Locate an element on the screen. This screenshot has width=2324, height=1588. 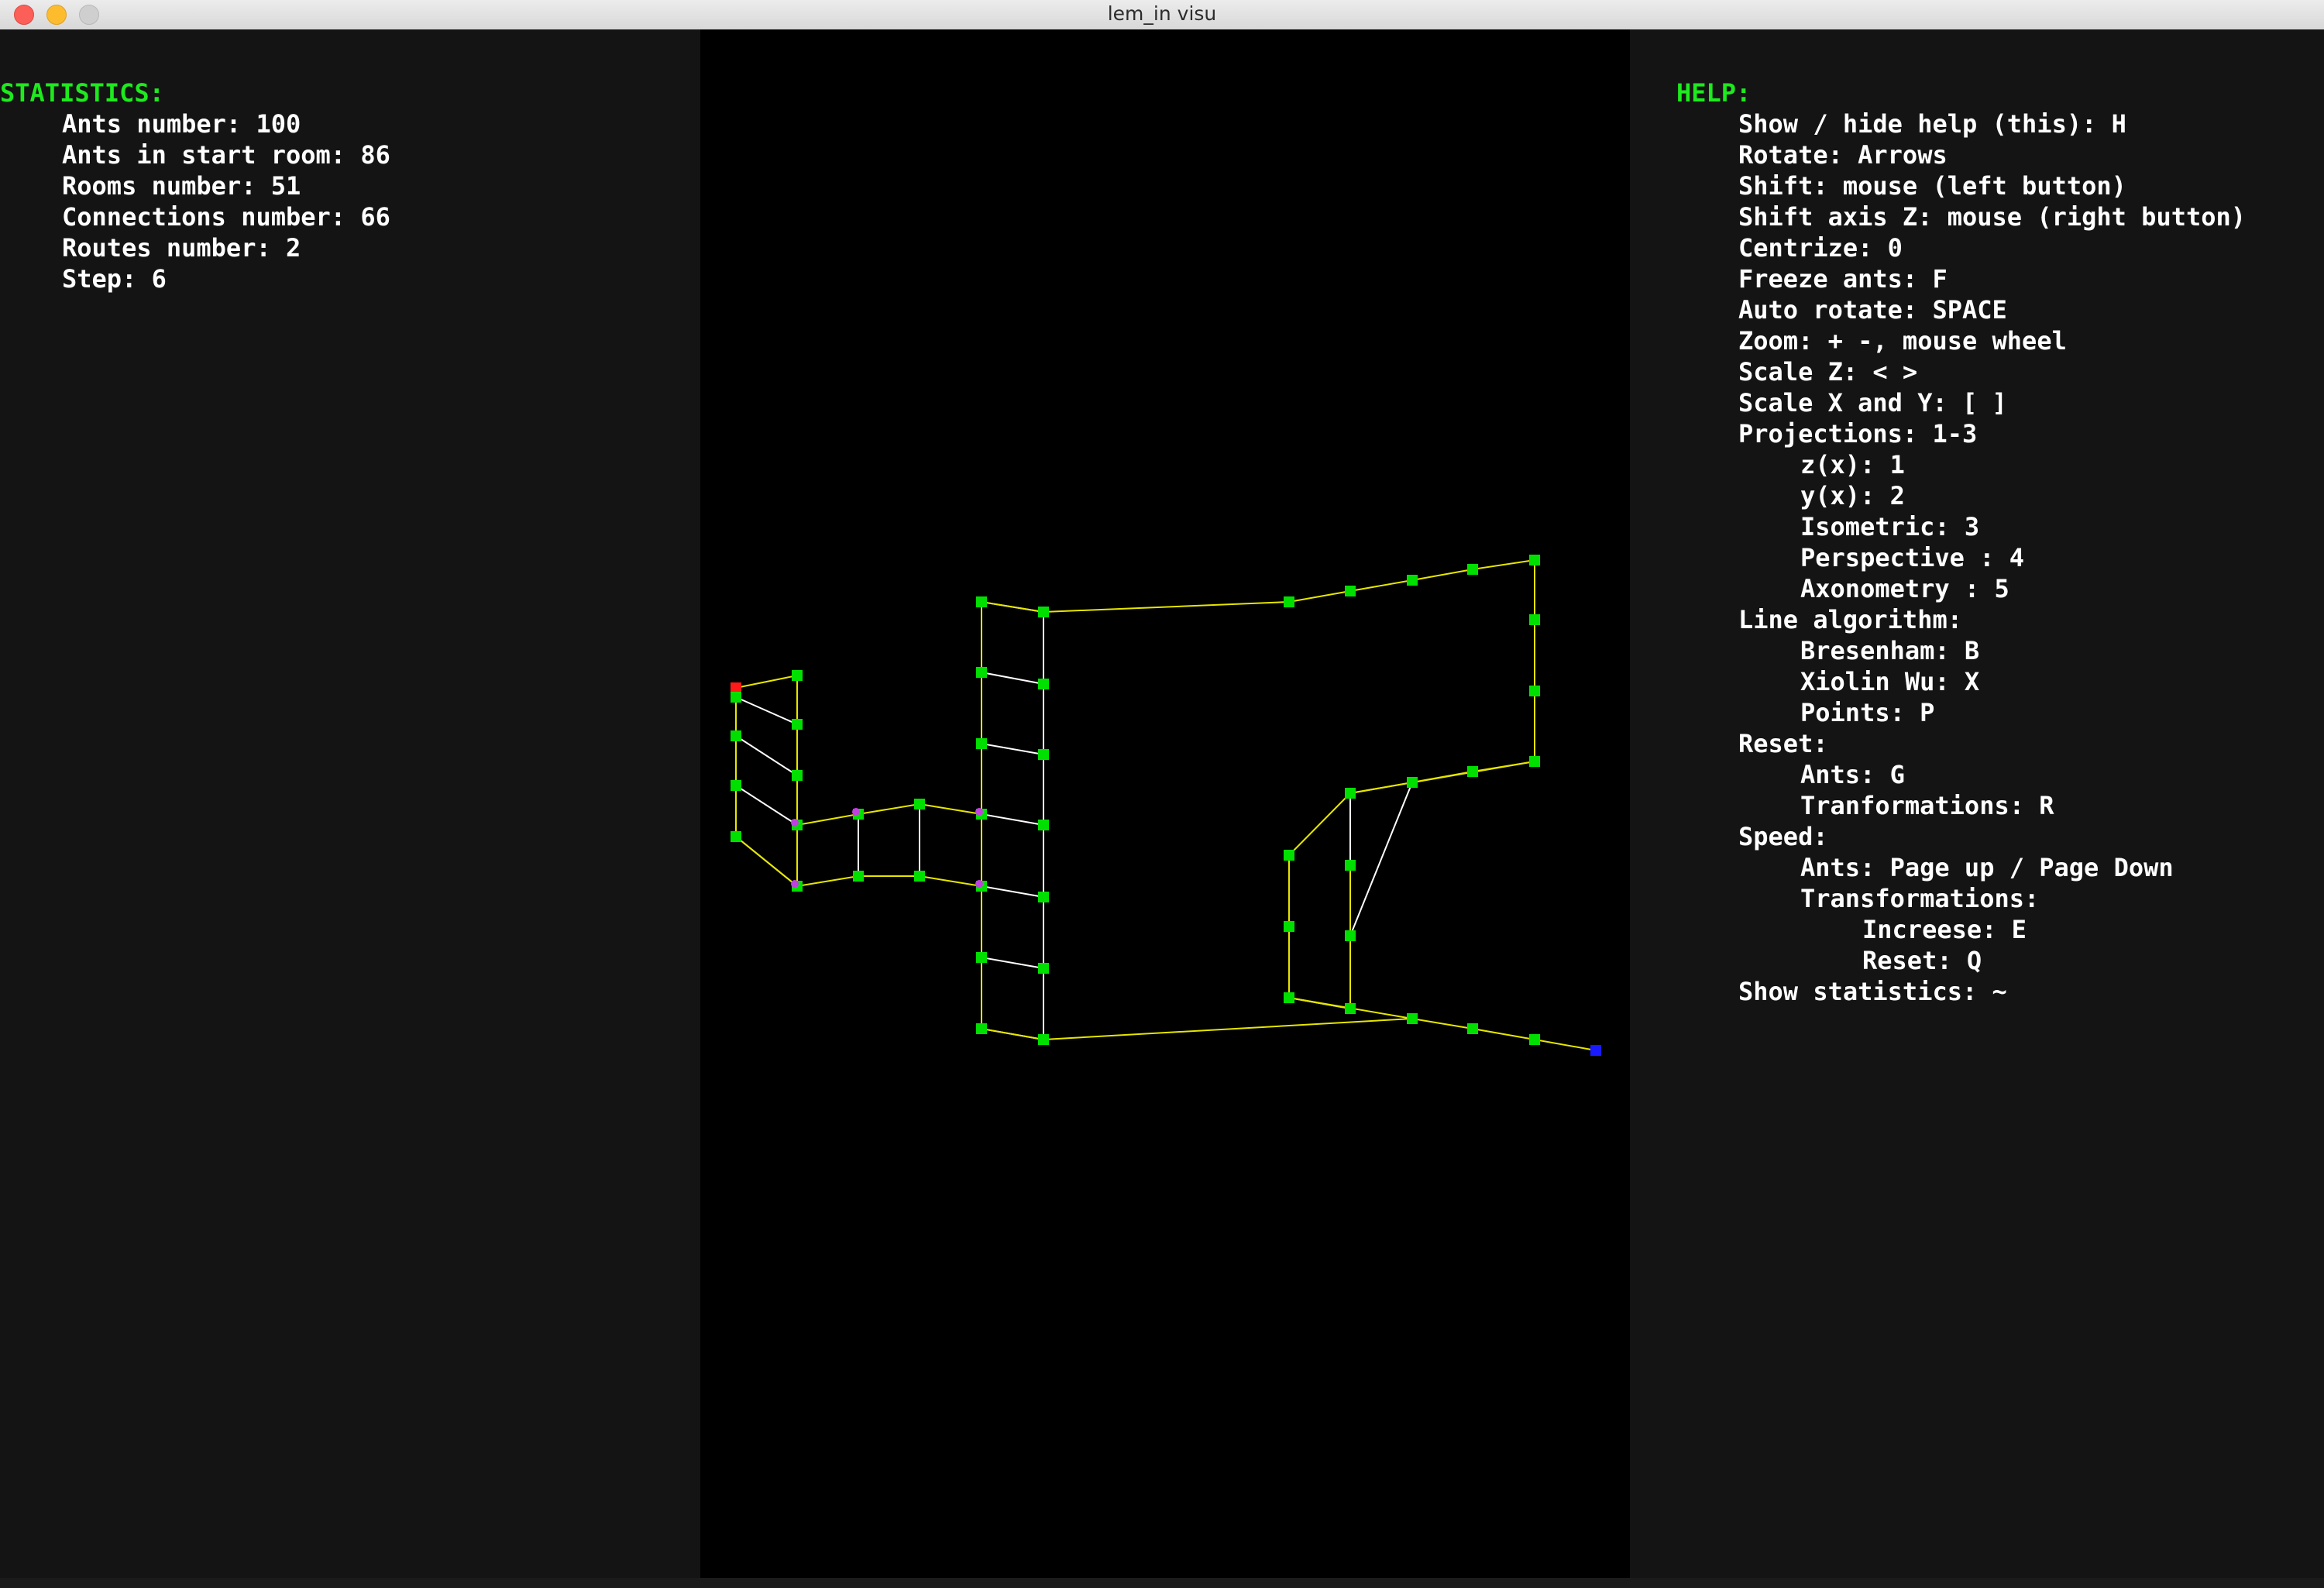
help-heading: HELP: is located at coordinates (1714, 93).